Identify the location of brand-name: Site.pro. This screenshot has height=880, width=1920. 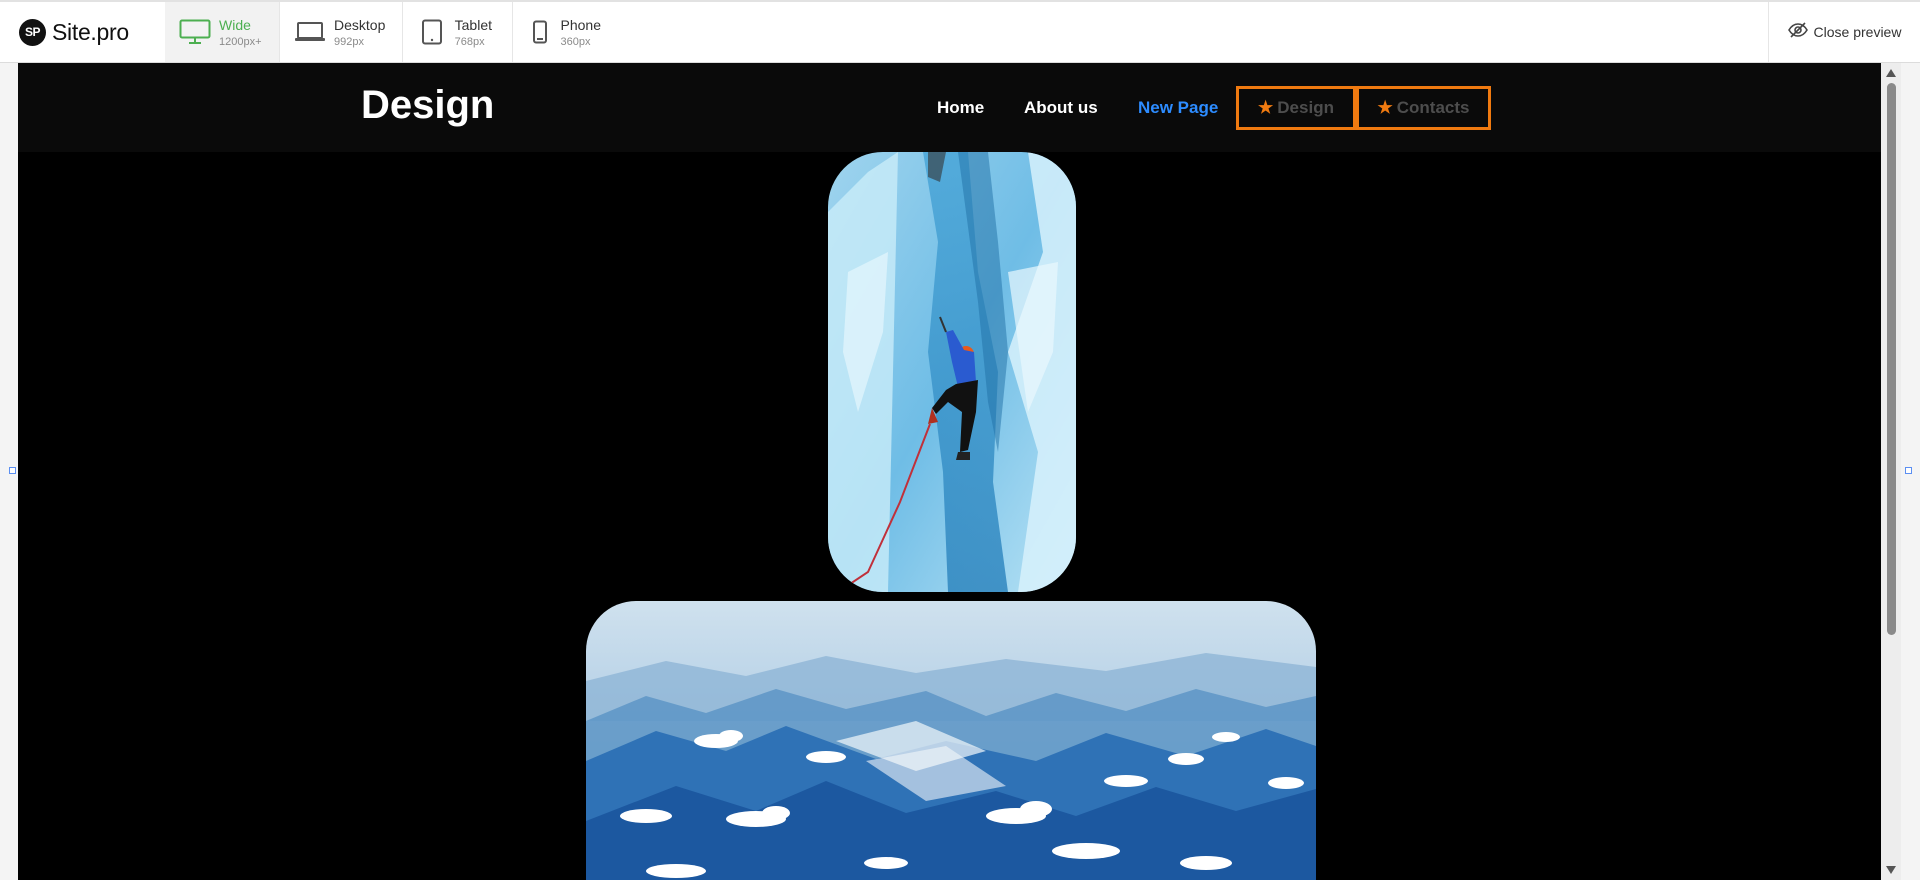
(90, 31).